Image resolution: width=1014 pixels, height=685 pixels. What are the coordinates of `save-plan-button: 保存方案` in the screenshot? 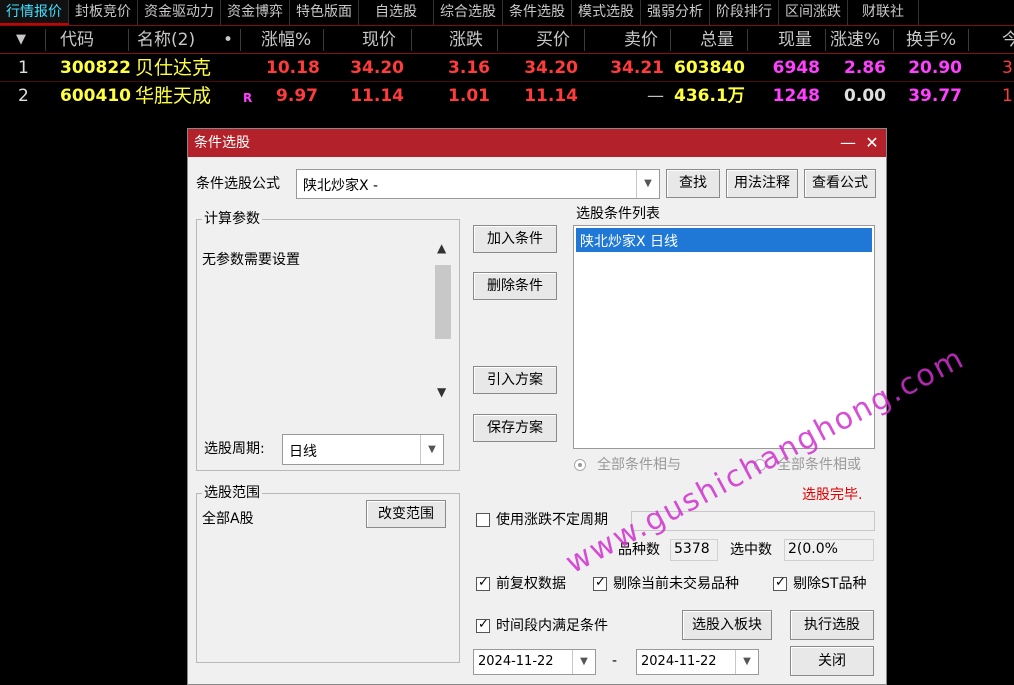 It's located at (515, 428).